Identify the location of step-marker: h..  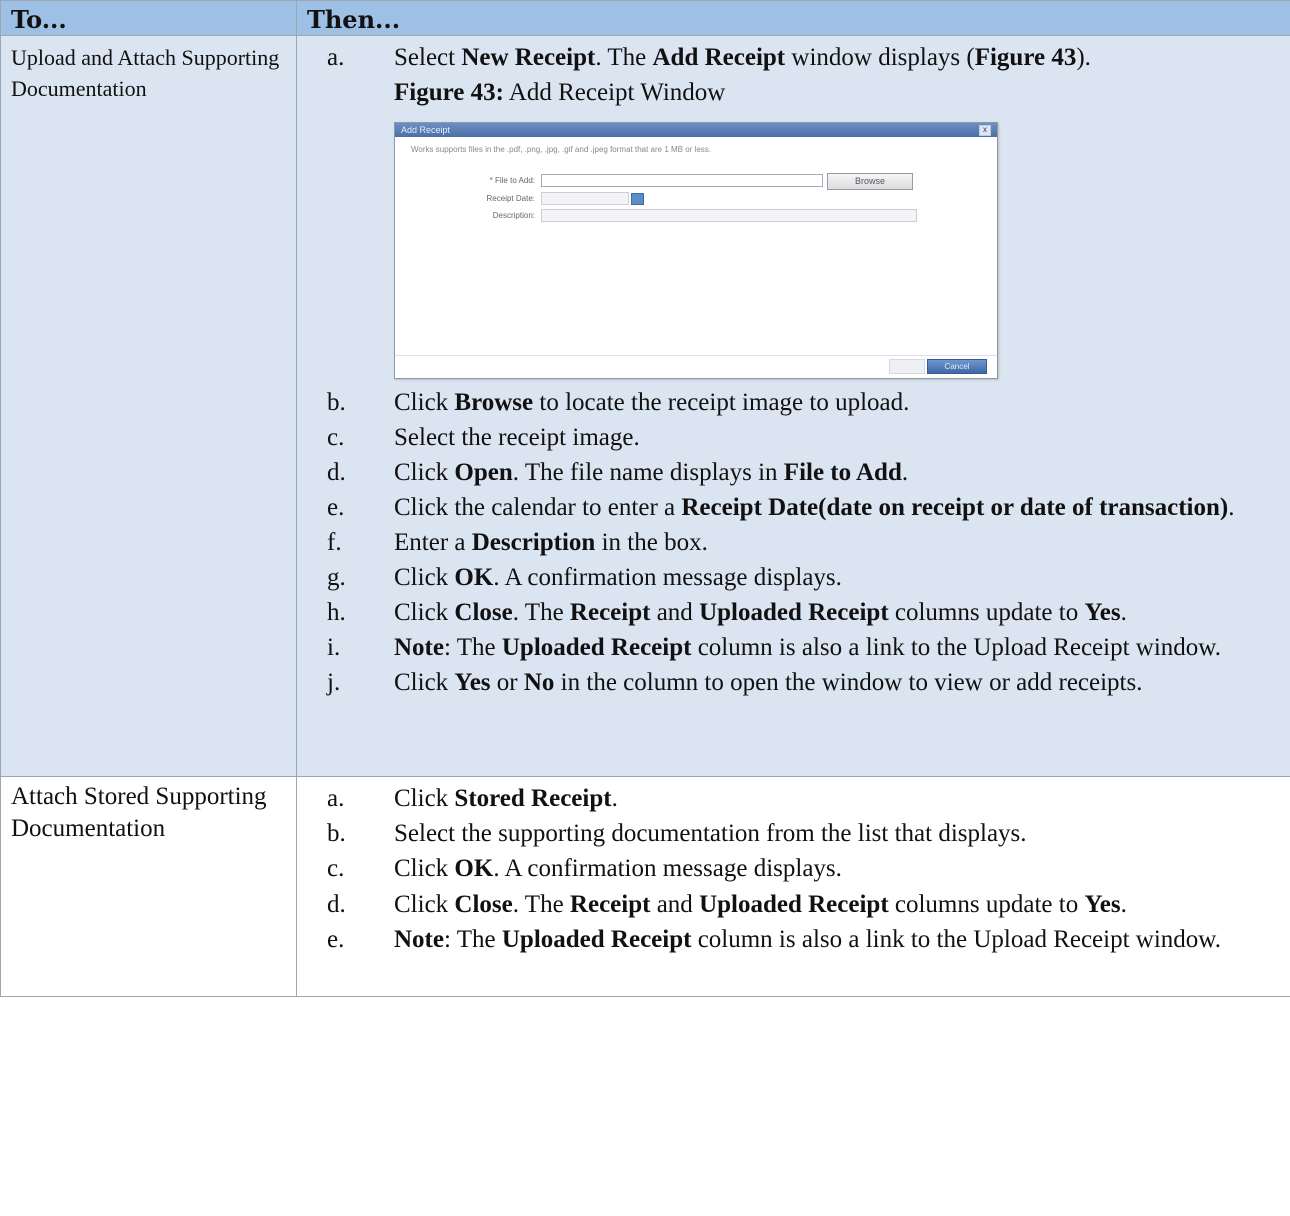
(336, 612).